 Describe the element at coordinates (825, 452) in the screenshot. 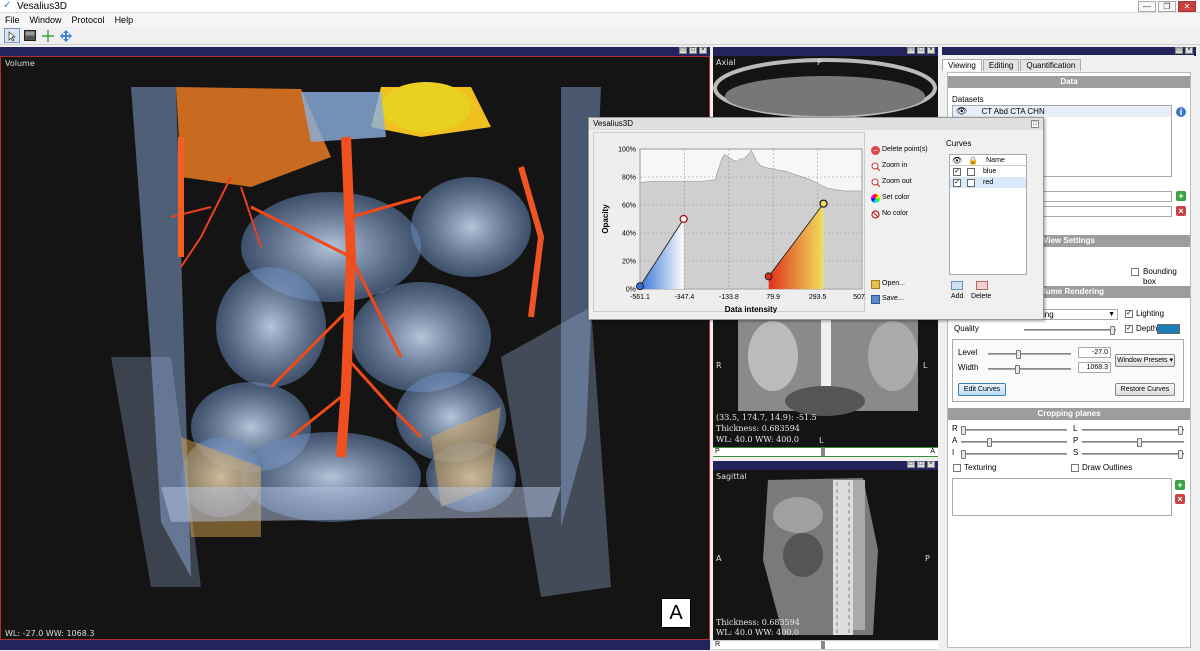

I see `axial-slice-scrollbar: P A` at that location.